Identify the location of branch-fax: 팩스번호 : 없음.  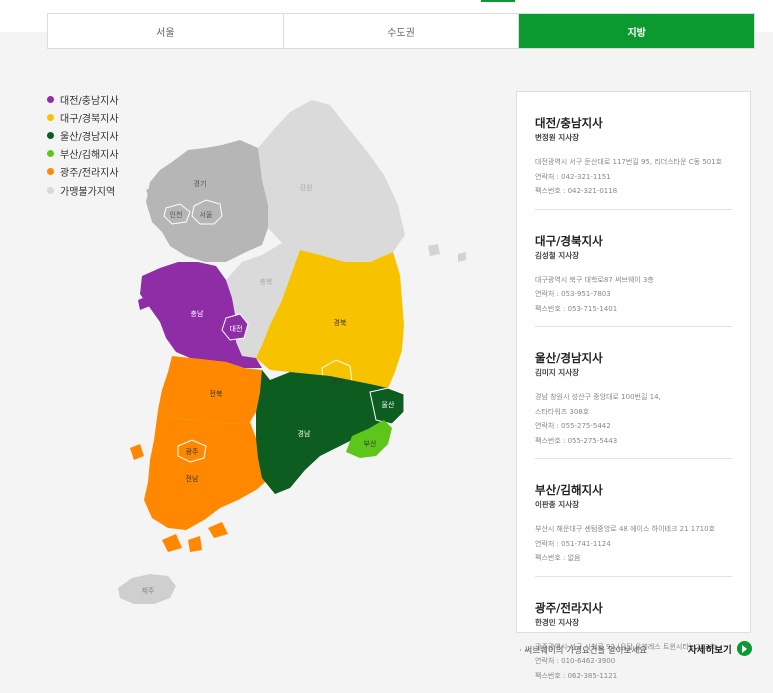
(633, 558).